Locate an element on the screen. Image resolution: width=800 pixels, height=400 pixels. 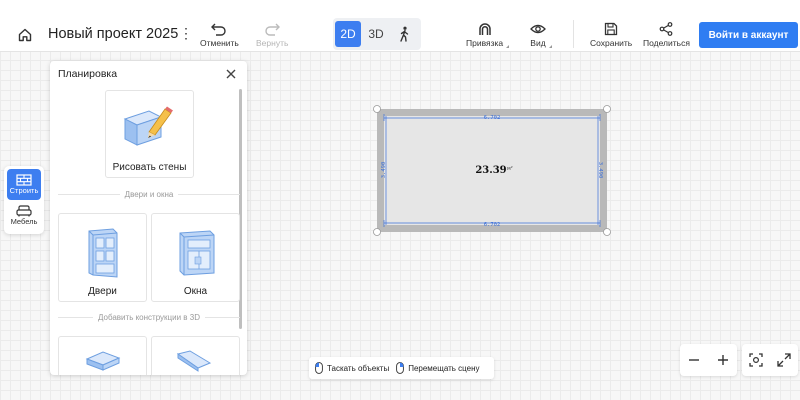
walking-person-icon is located at coordinates (404, 34).